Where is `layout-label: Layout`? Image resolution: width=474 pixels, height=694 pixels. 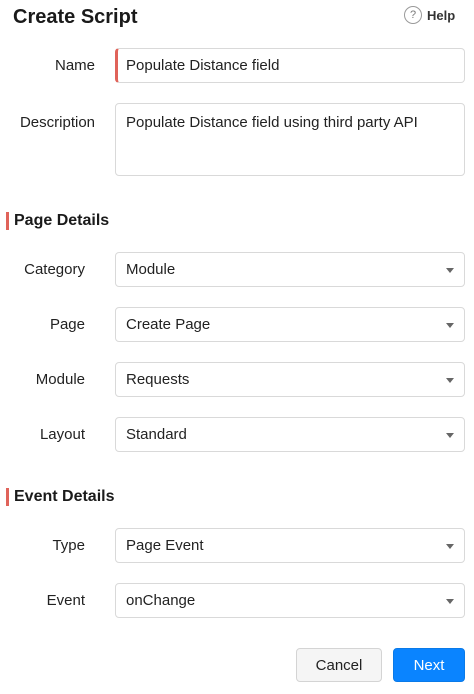
layout-label: Layout is located at coordinates (62, 434).